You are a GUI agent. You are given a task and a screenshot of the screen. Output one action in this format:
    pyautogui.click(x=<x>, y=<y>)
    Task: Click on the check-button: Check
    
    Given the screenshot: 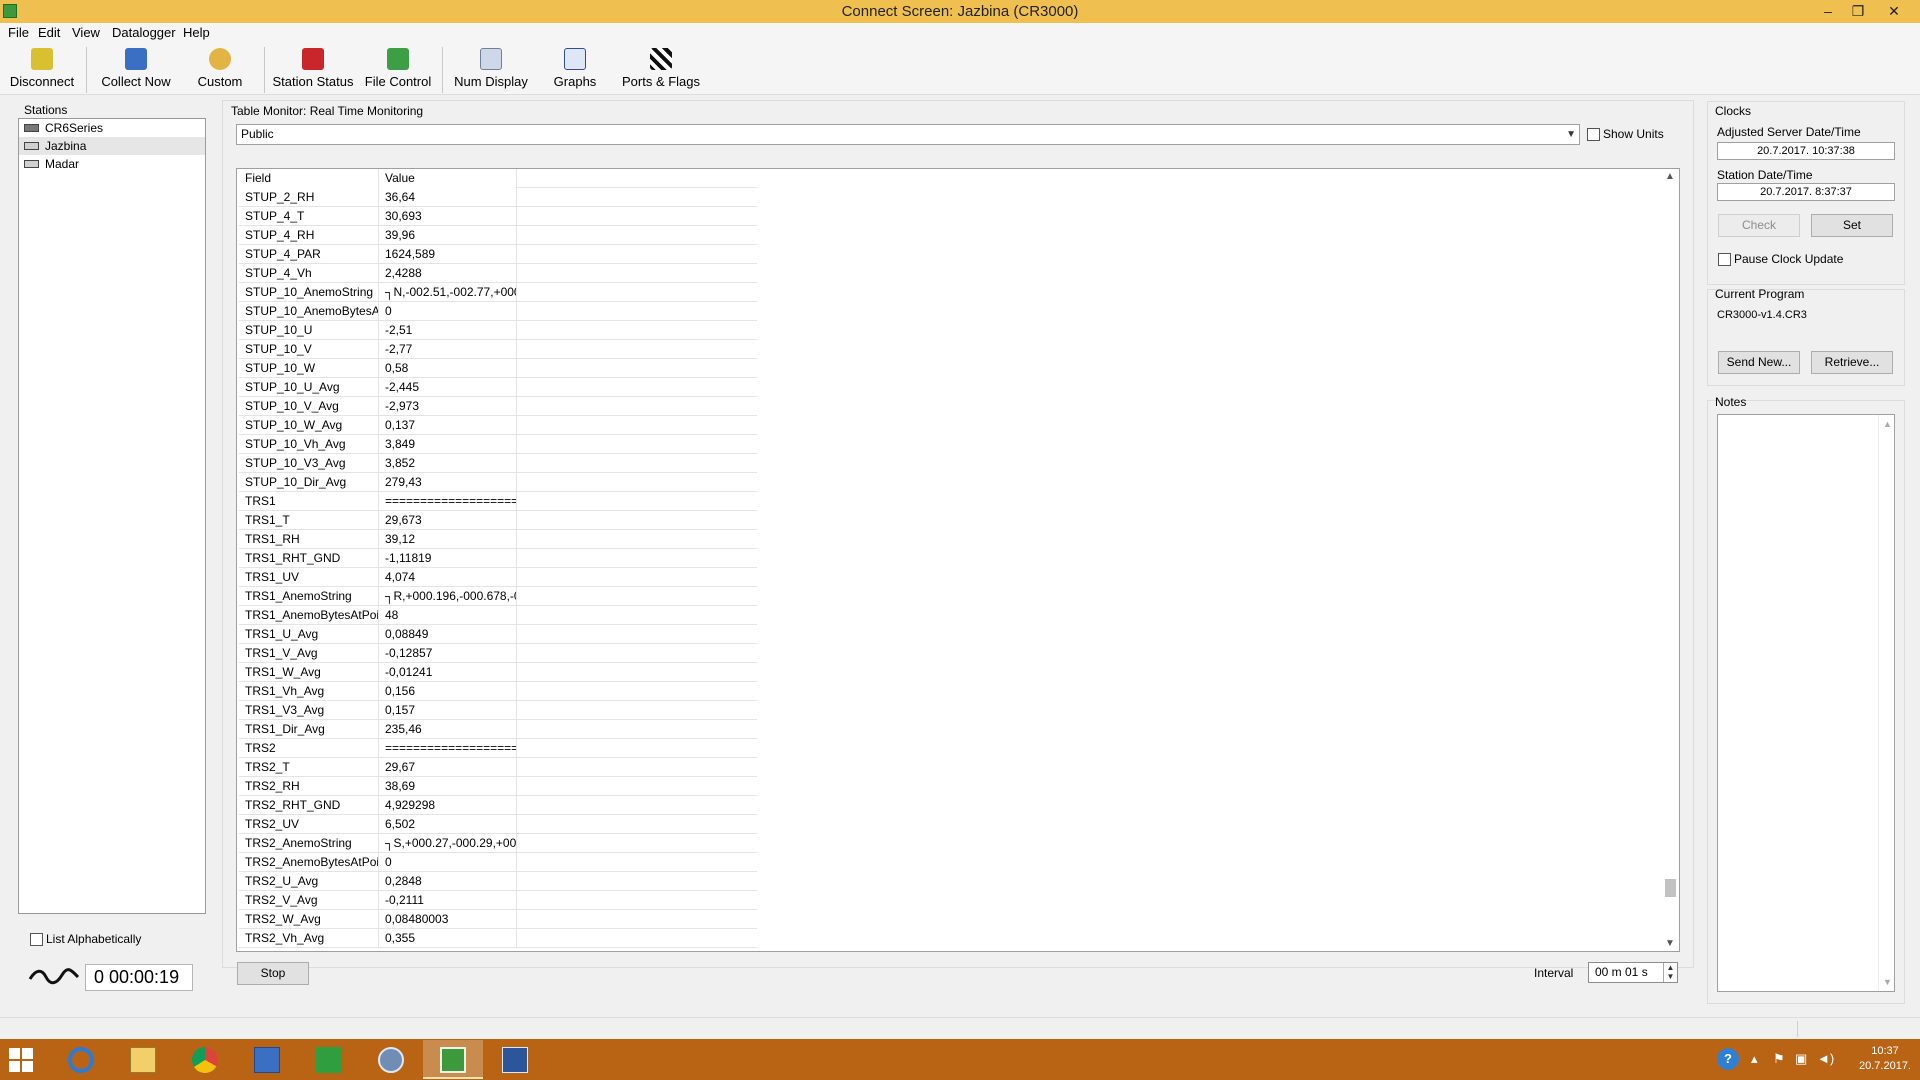 What is the action you would take?
    pyautogui.click(x=1759, y=225)
    